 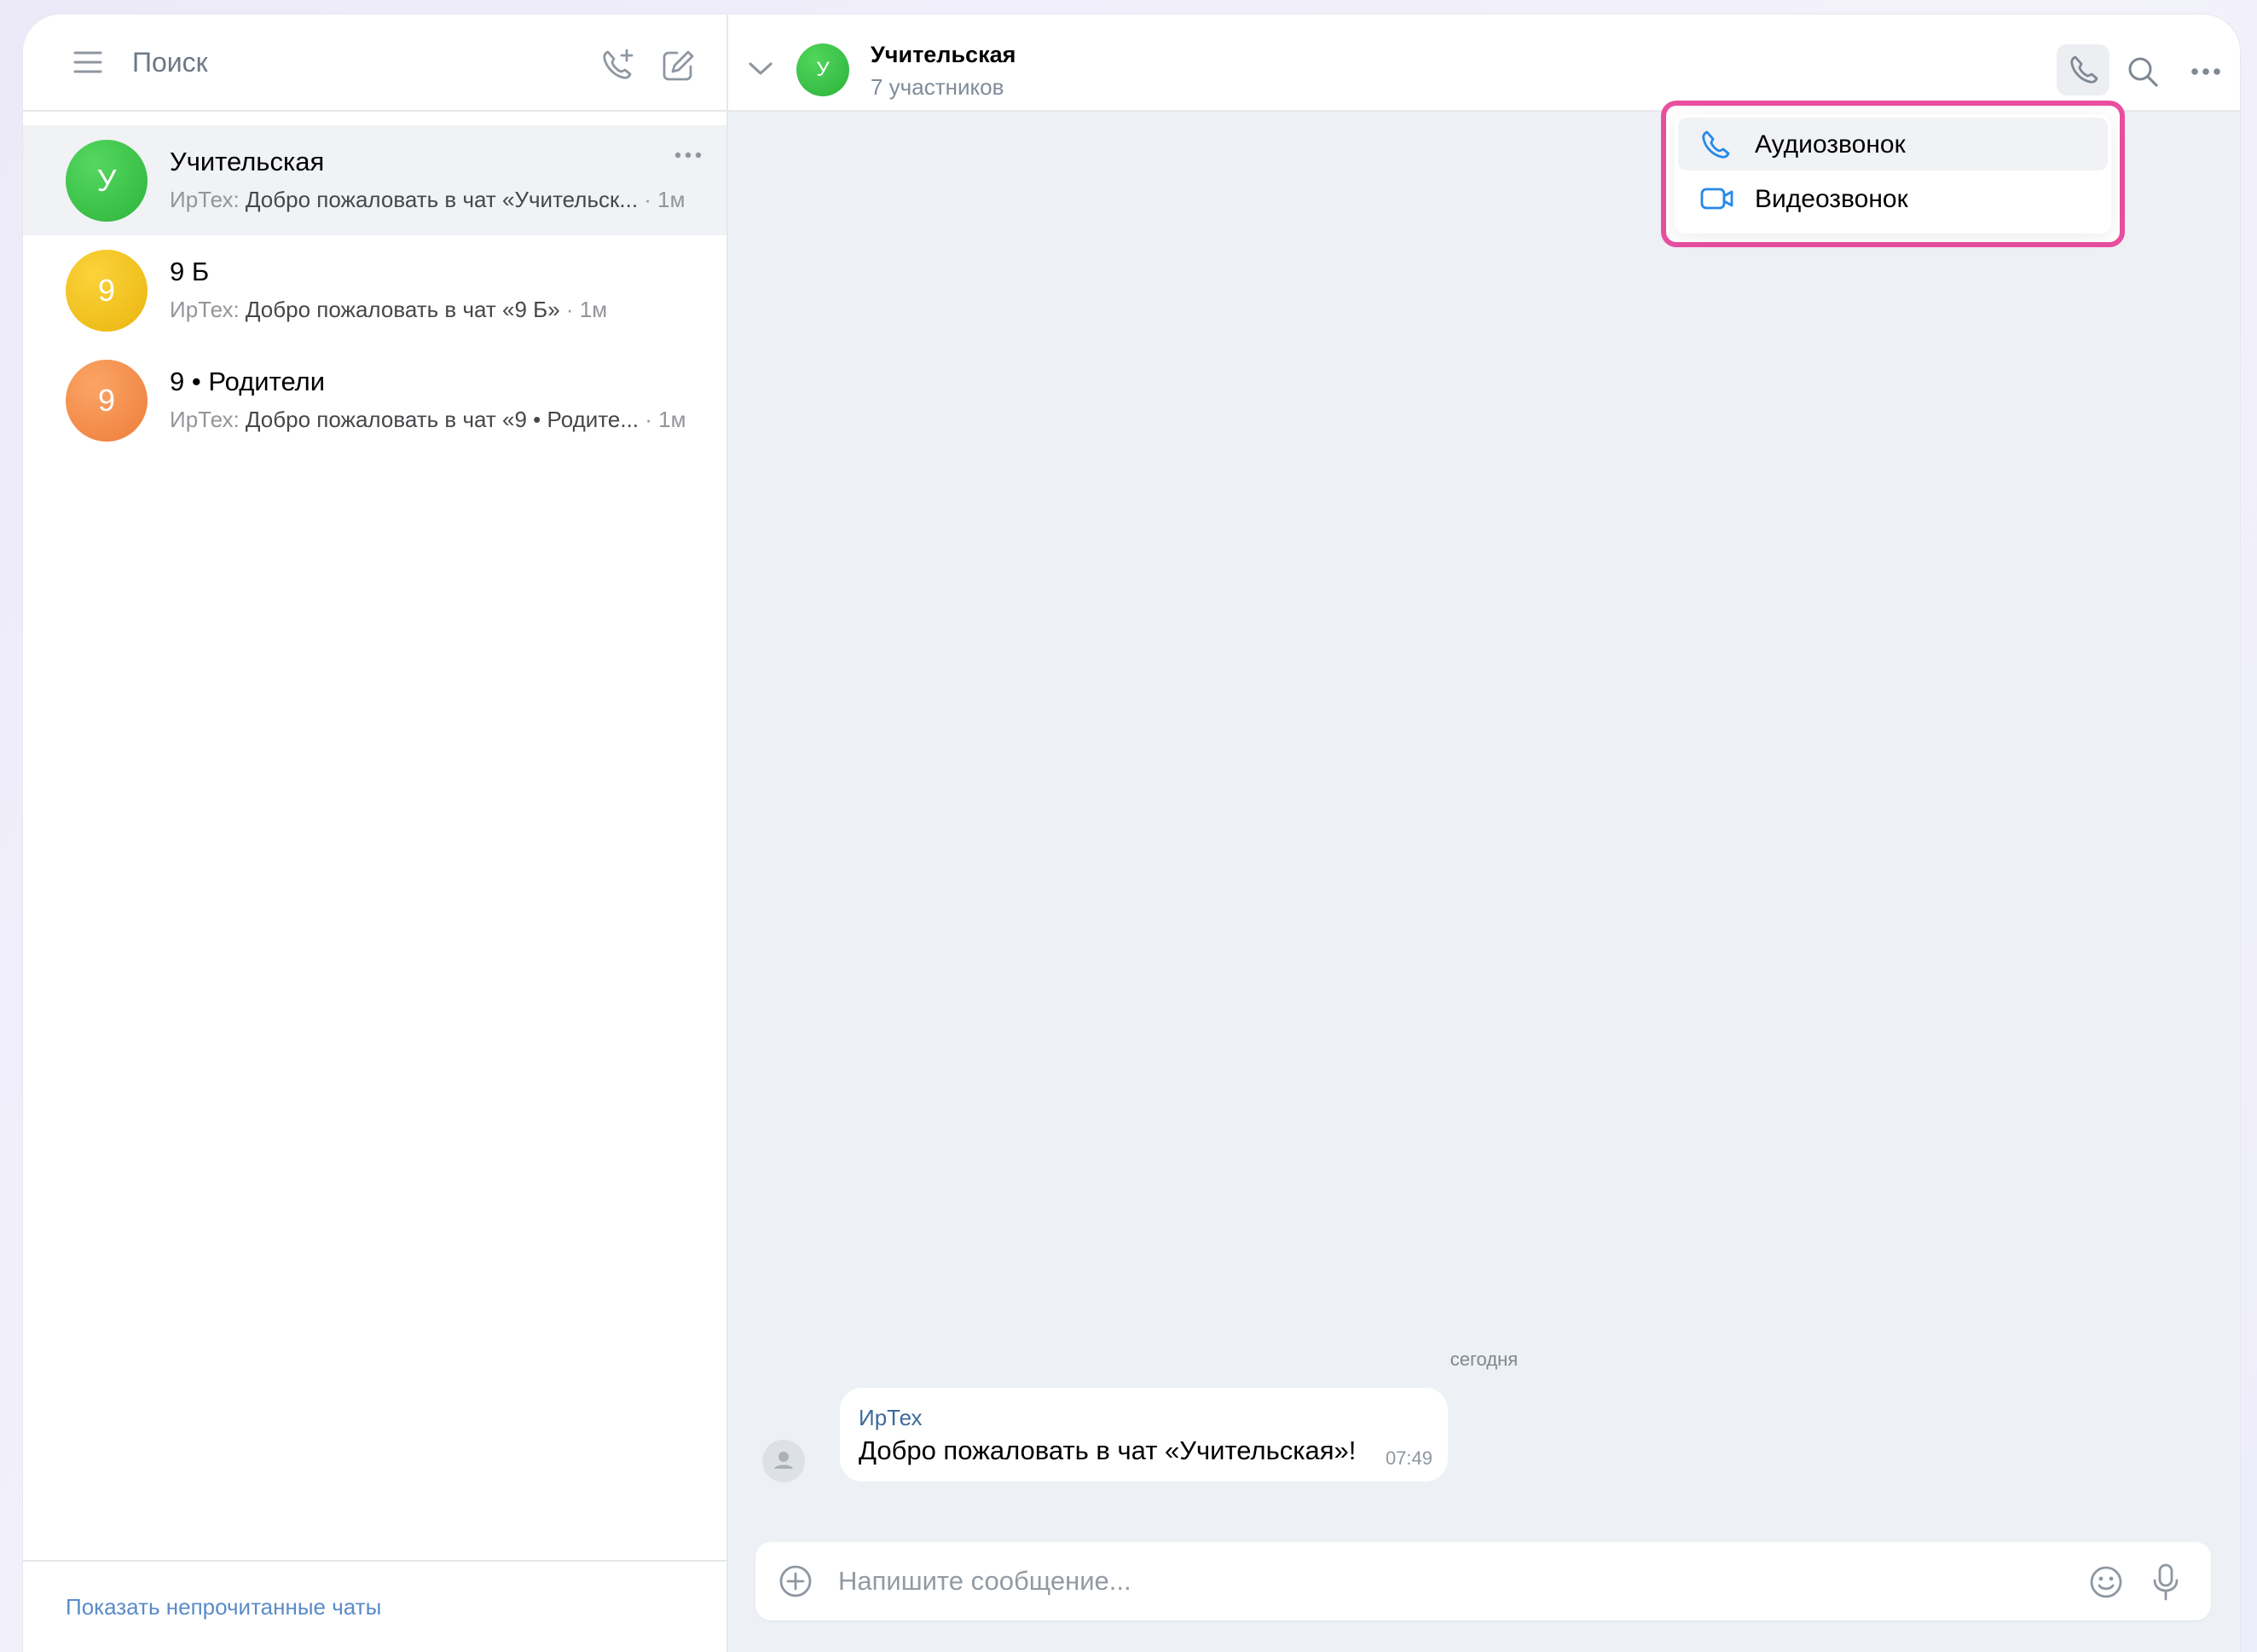 What do you see at coordinates (1484, 63) in the screenshot?
I see `chat-header: У Учительская 7 участников` at bounding box center [1484, 63].